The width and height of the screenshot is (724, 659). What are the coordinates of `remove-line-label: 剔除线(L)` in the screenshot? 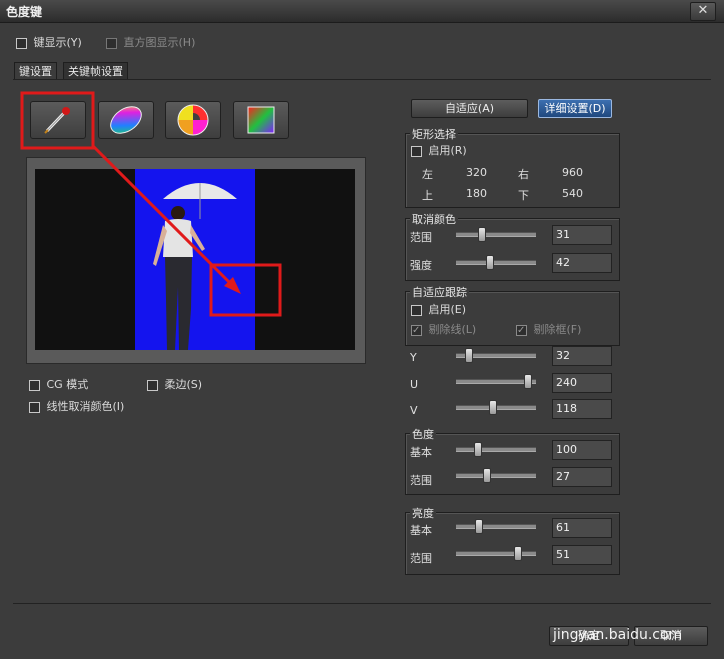 It's located at (452, 329).